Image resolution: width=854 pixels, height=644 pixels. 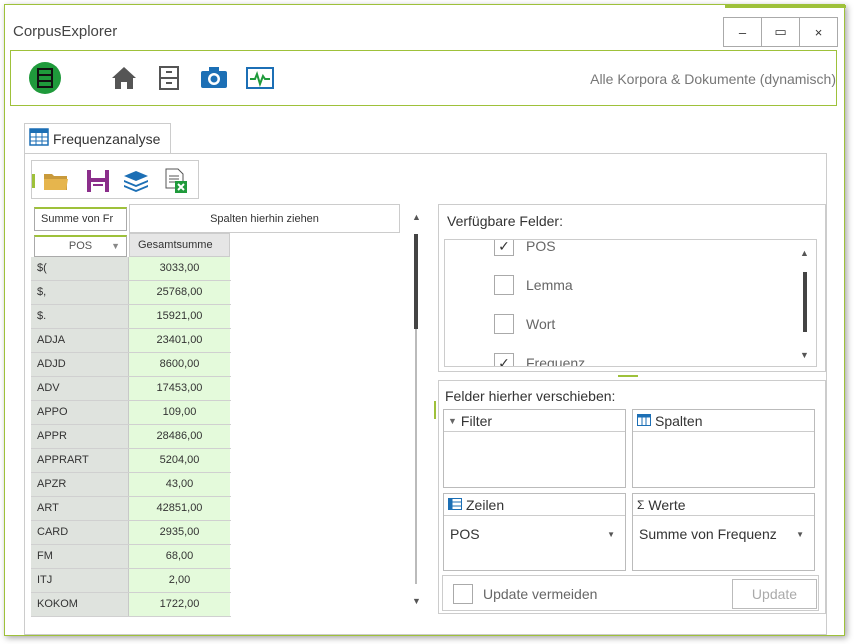 What do you see at coordinates (417, 405) in the screenshot?
I see `pivot-scrollbar: ▲ ▼` at bounding box center [417, 405].